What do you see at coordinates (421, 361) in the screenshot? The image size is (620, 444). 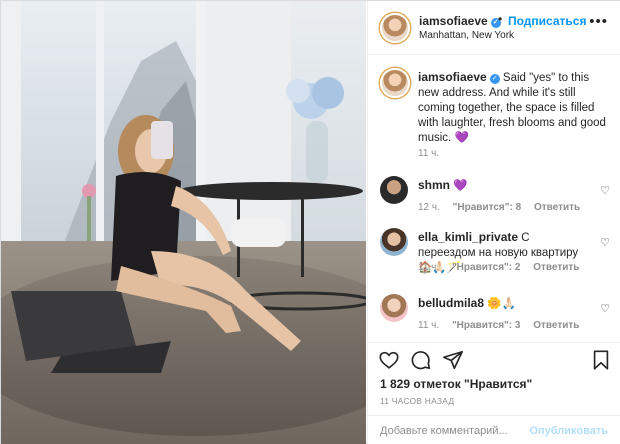 I see `comment-bubble-icon` at bounding box center [421, 361].